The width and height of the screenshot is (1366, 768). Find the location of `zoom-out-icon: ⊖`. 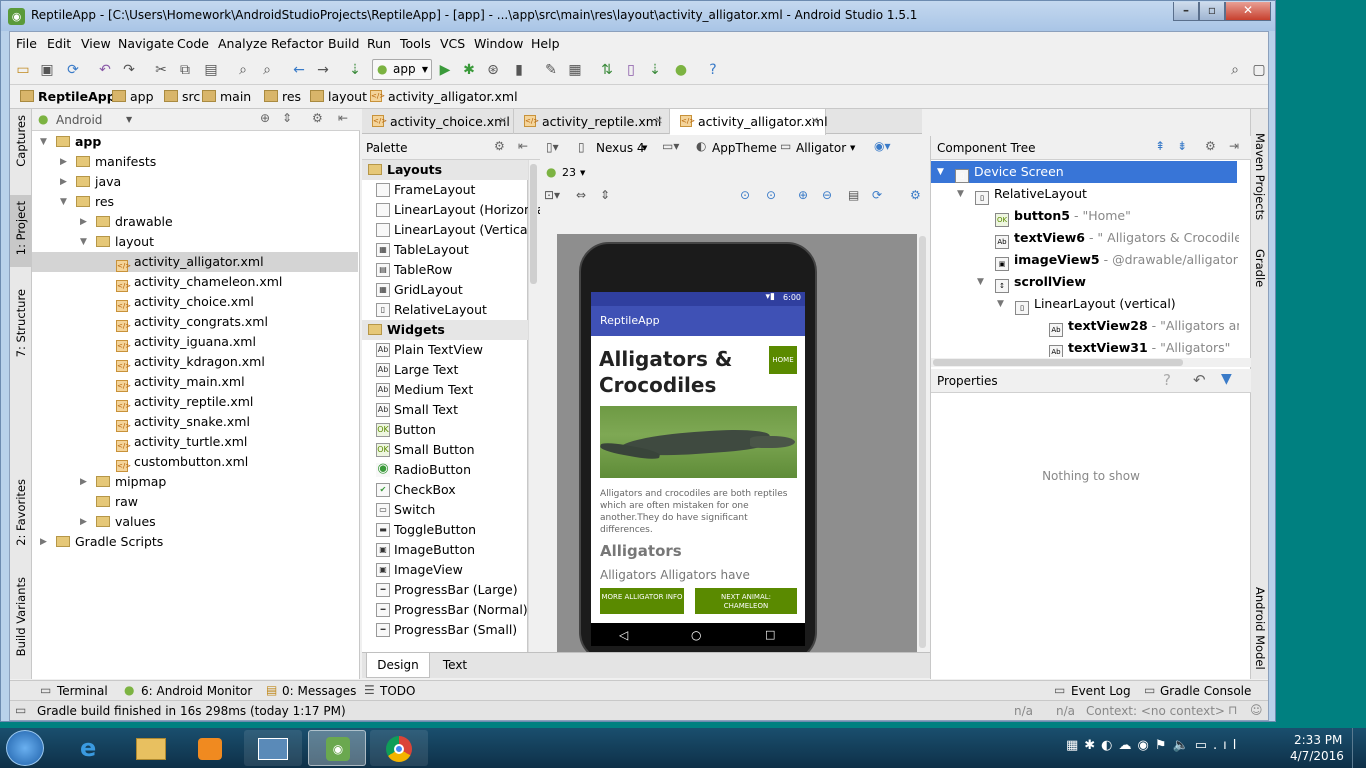

zoom-out-icon: ⊖ is located at coordinates (827, 195).